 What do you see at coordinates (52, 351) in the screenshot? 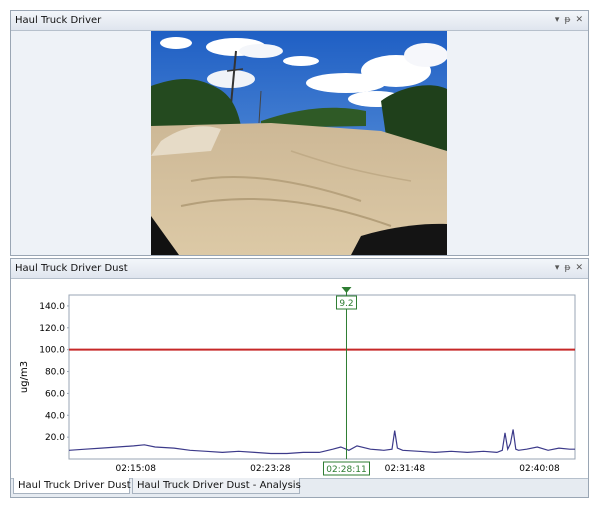
I see `y-tick-label: 100.0` at bounding box center [52, 351].